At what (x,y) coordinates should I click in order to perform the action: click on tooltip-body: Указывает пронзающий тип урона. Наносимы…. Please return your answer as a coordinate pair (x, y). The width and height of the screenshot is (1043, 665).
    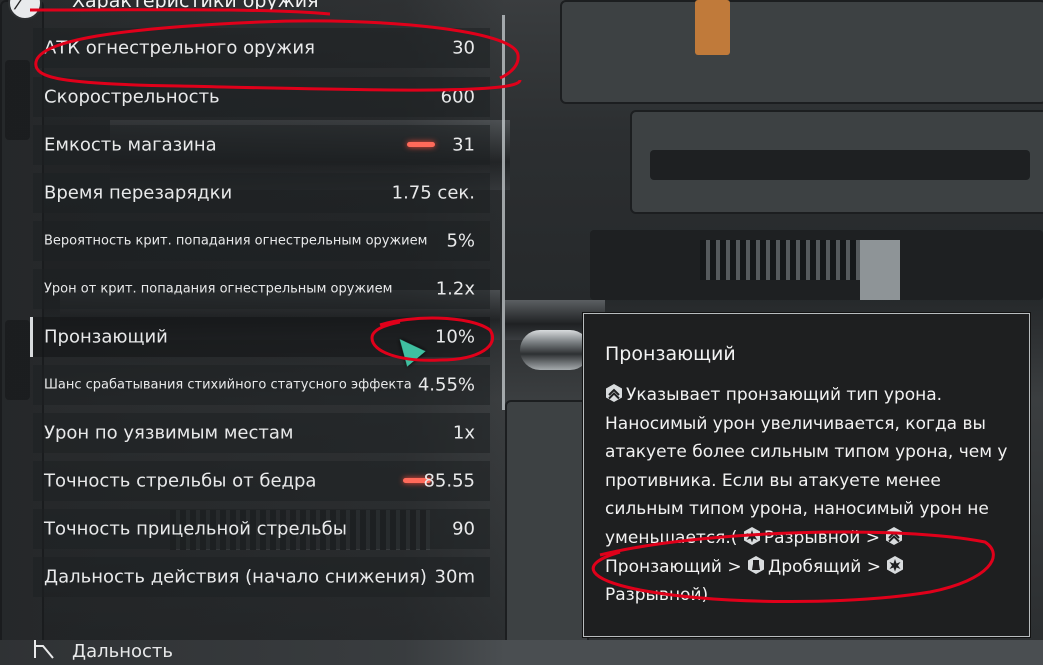
    Looking at the image, I should click on (810, 495).